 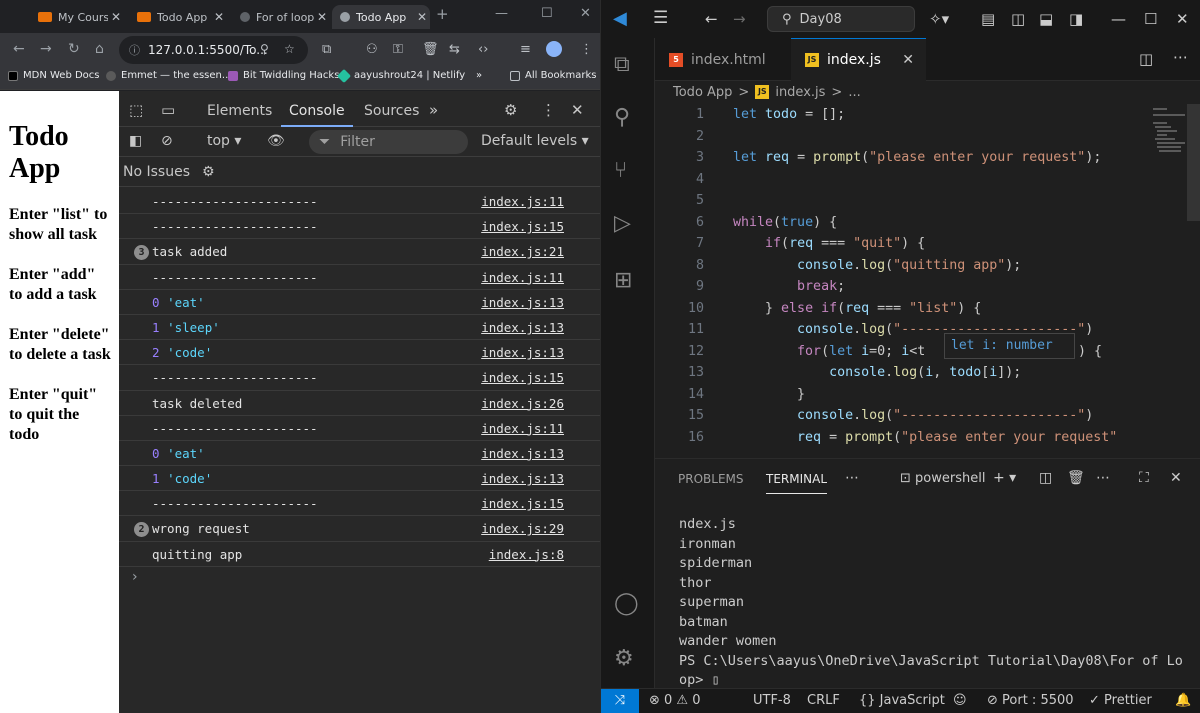 What do you see at coordinates (554, 49) in the screenshot?
I see `profile-avatar` at bounding box center [554, 49].